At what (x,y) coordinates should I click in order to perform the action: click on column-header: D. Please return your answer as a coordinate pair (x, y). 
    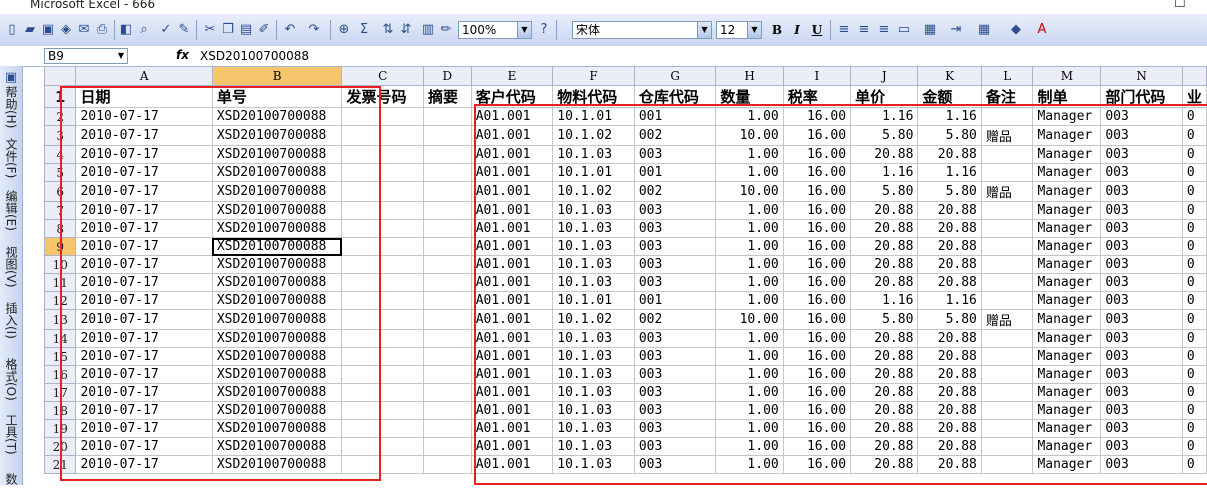
    Looking at the image, I should click on (447, 76).